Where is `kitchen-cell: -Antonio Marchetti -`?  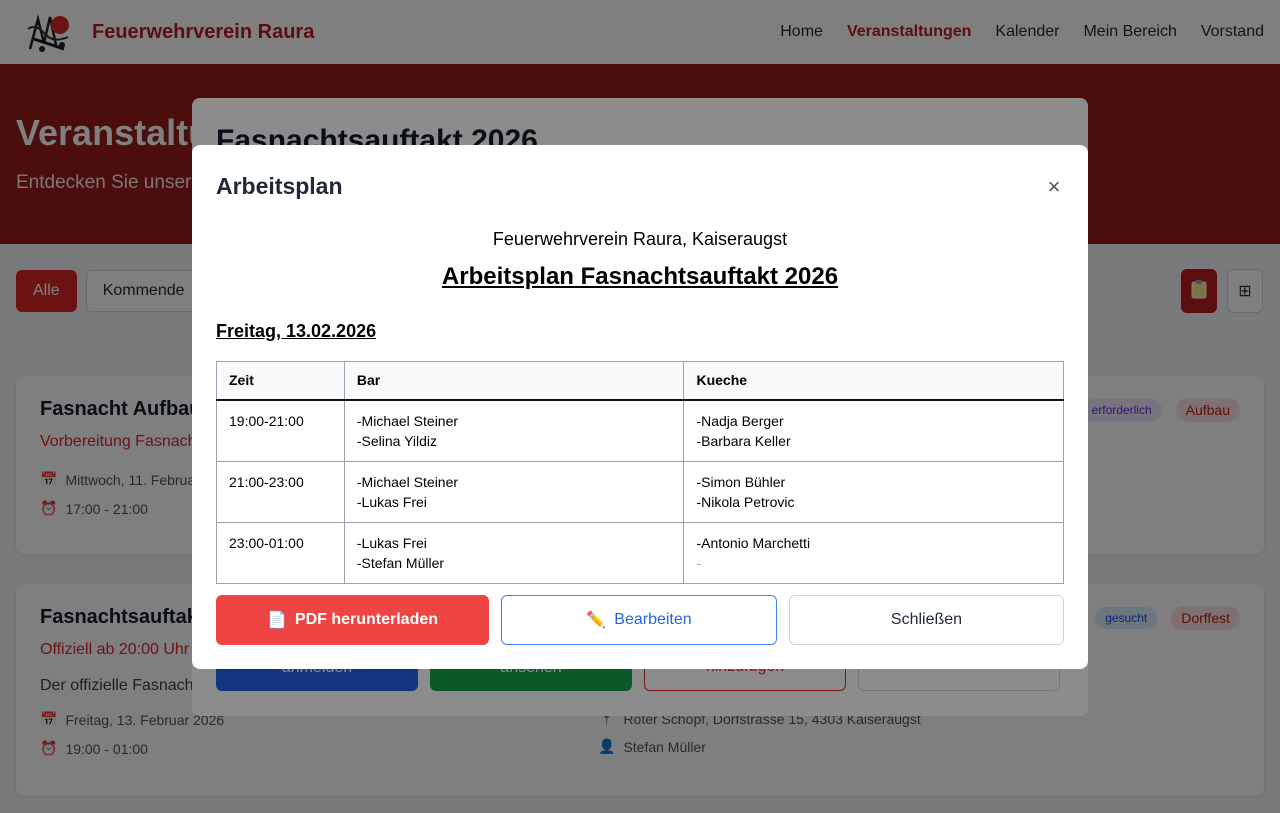
kitchen-cell: -Antonio Marchetti - is located at coordinates (873, 552).